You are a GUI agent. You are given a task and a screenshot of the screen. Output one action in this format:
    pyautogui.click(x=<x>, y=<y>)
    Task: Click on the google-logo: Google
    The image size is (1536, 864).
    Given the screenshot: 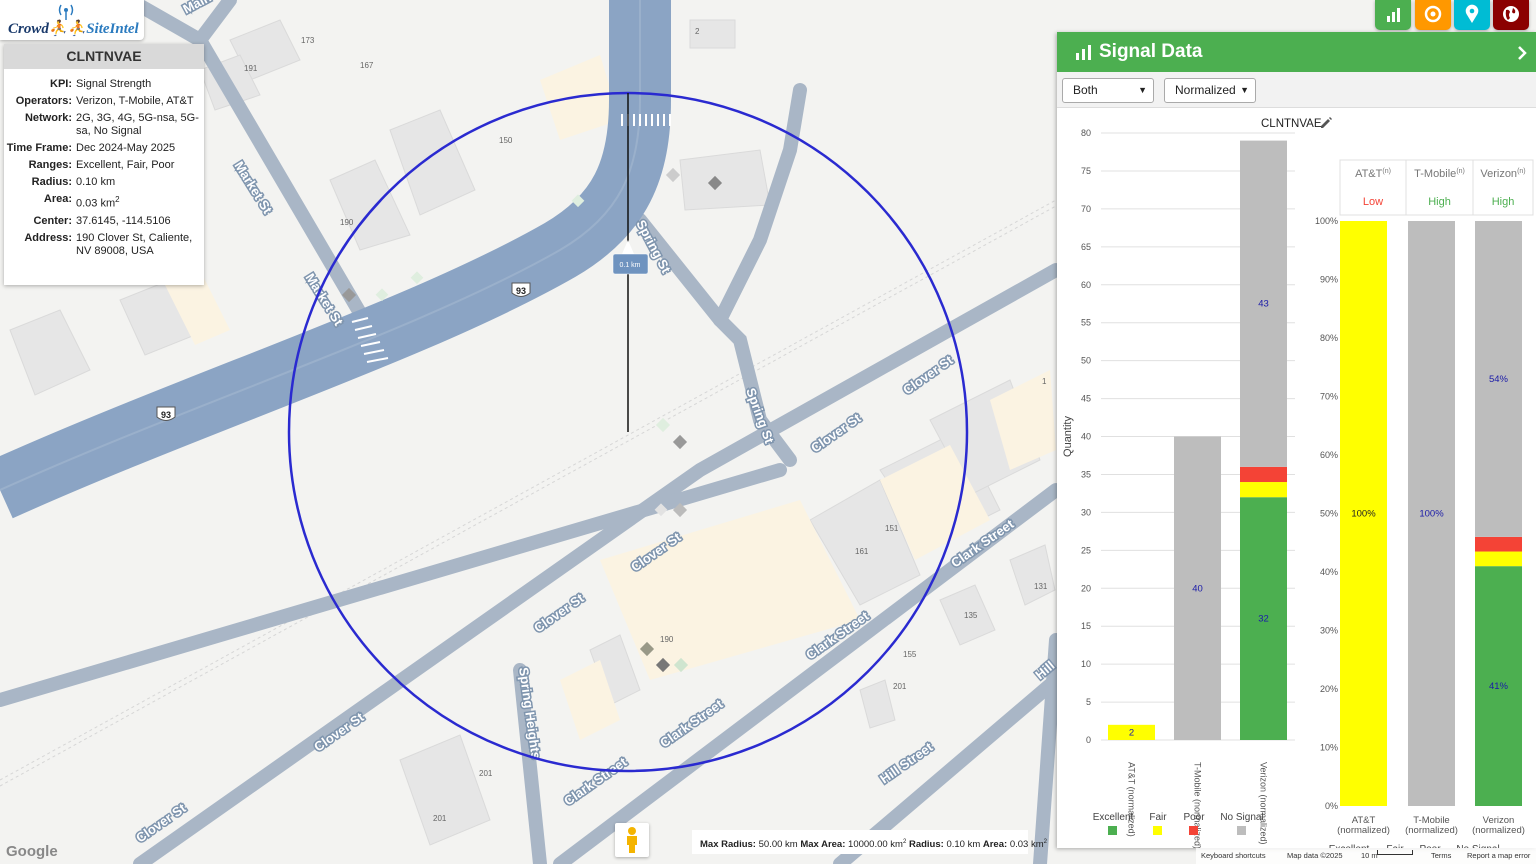 What is the action you would take?
    pyautogui.click(x=32, y=851)
    